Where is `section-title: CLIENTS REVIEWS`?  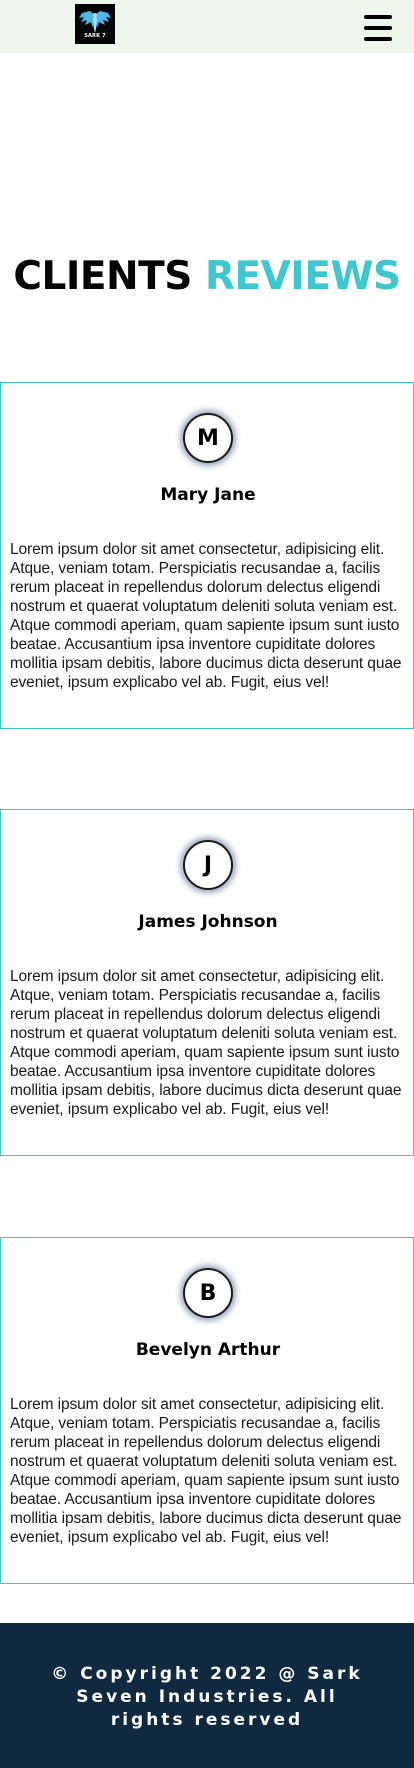 section-title: CLIENTS REVIEWS is located at coordinates (207, 277).